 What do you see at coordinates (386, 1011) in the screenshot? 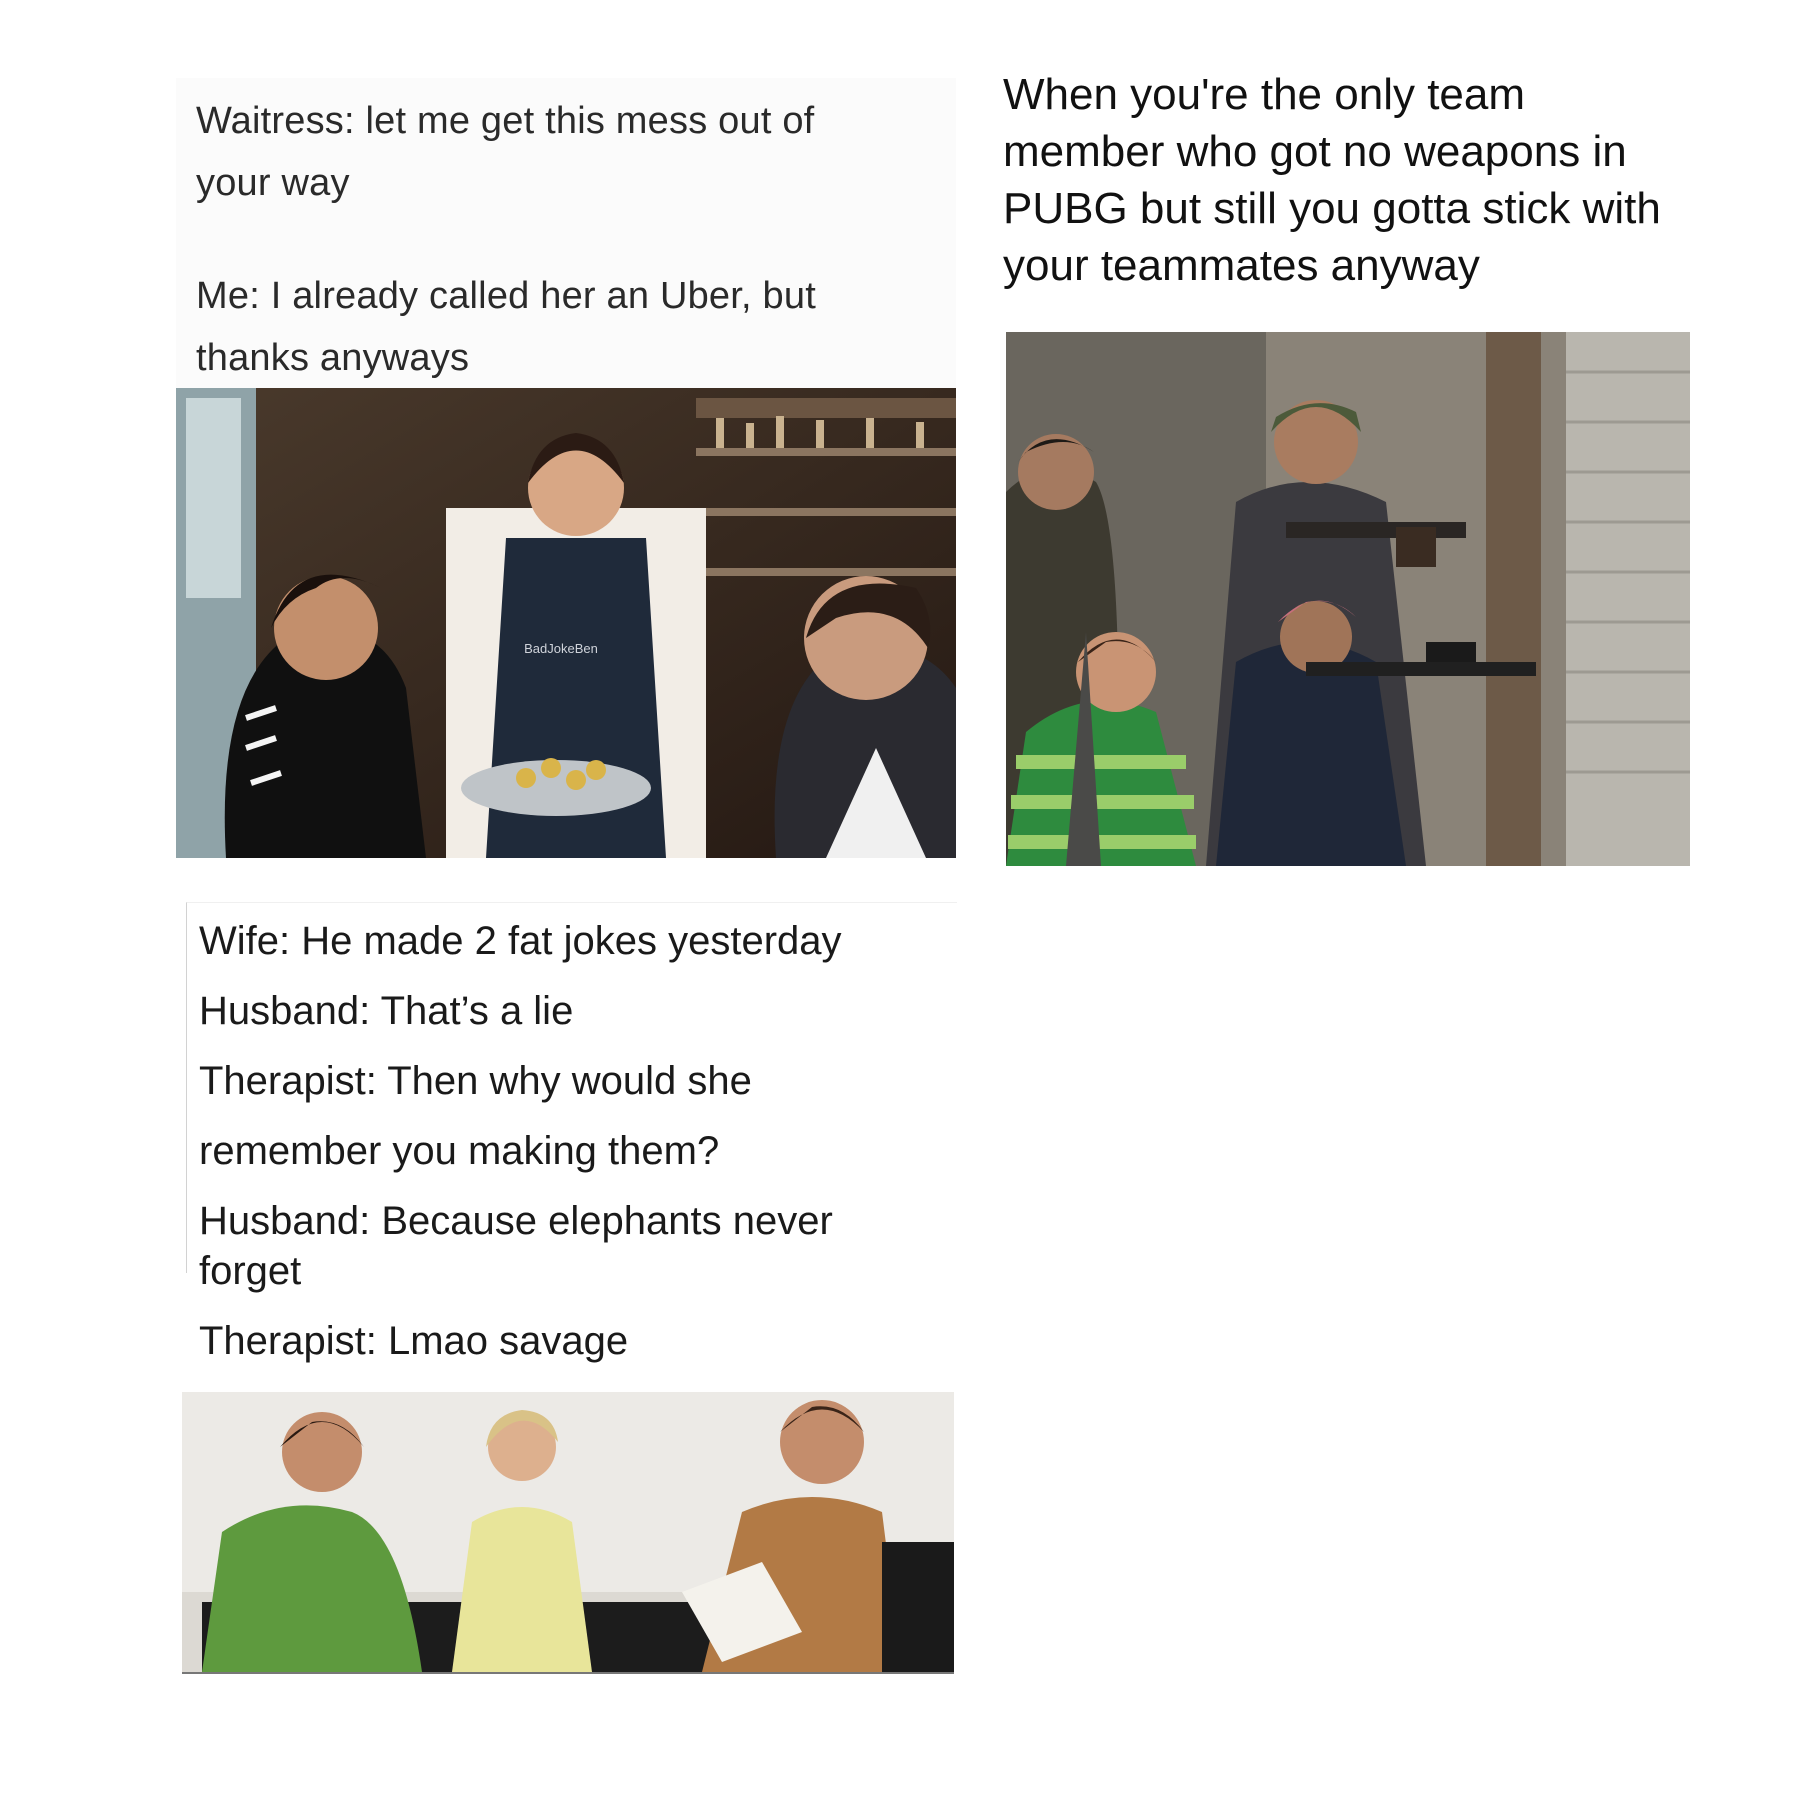
I see `caption-line: Husband: That’s a lie` at bounding box center [386, 1011].